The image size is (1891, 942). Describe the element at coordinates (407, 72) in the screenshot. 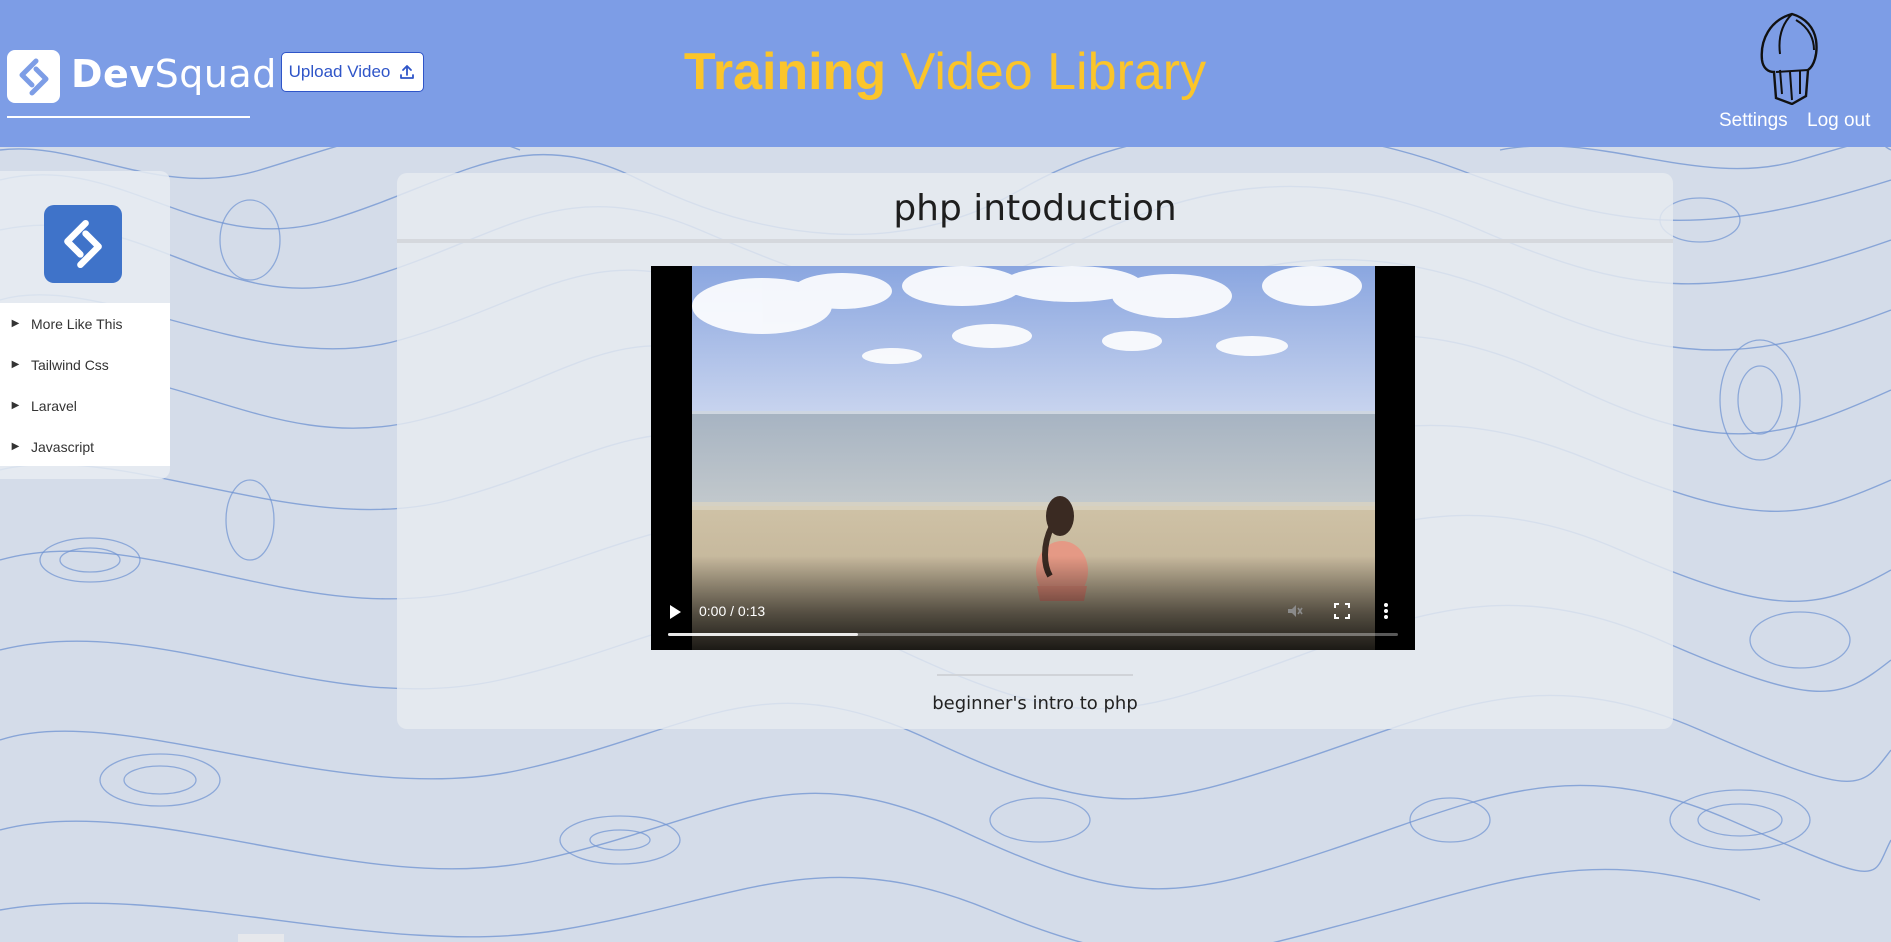

I see `upload-icon` at that location.